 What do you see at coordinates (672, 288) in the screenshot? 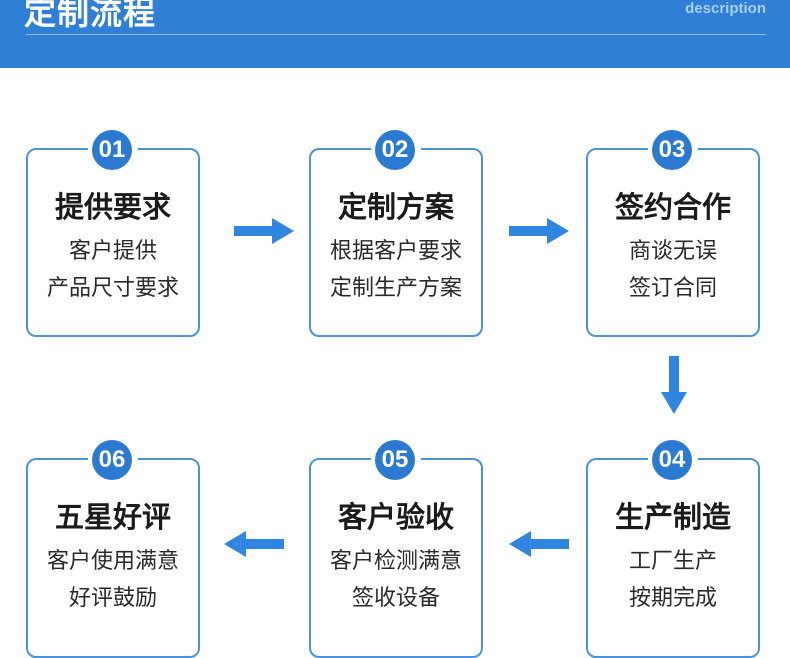
I see `step-desc-line2: 签订合同` at bounding box center [672, 288].